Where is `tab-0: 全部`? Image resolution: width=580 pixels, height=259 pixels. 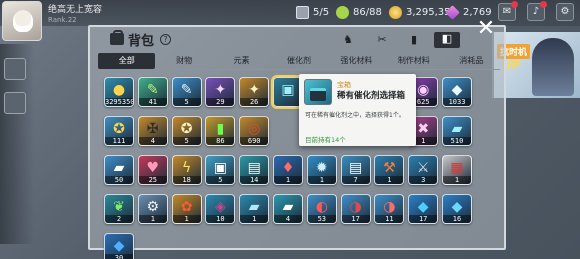
tab-0: 全部 is located at coordinates (127, 61).